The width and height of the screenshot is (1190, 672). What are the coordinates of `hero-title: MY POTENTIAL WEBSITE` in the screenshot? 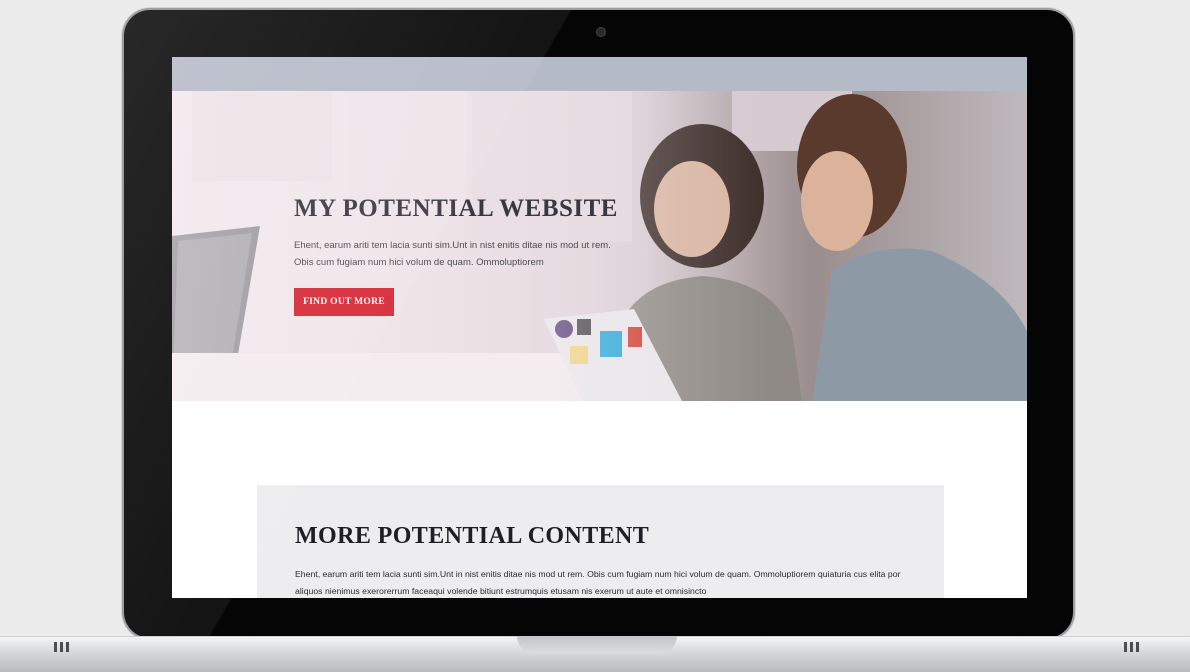 It's located at (456, 208).